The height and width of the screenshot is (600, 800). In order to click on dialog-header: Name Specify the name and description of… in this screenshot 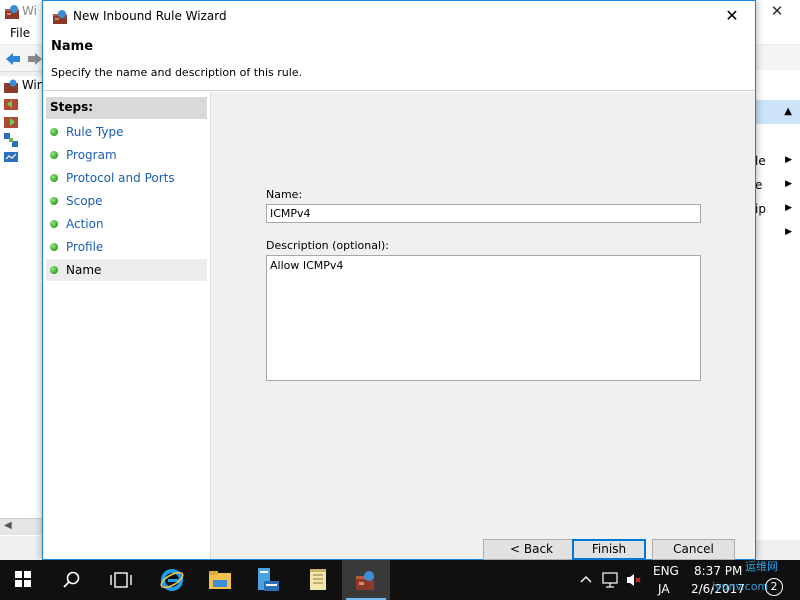, I will do `click(399, 61)`.